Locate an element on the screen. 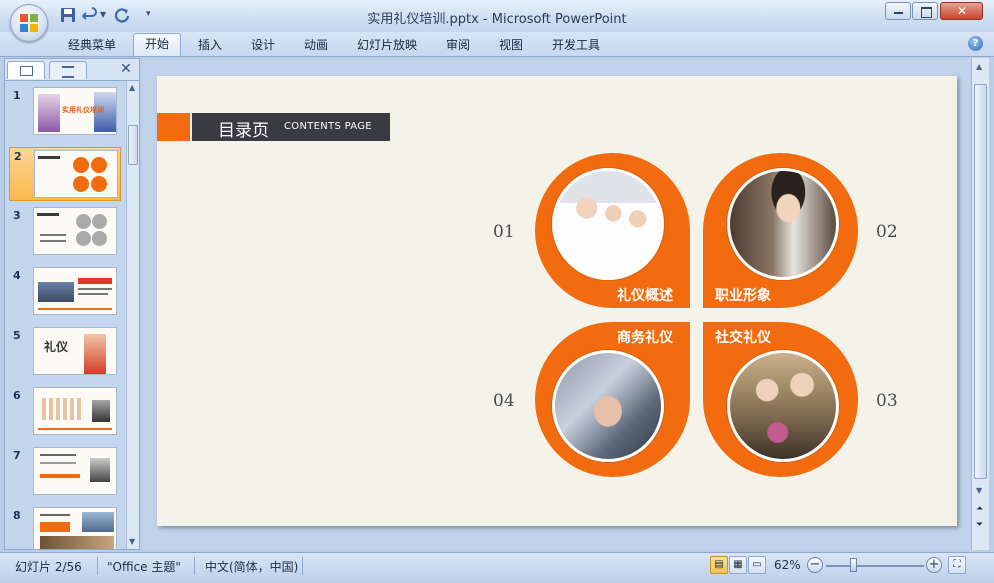  undo-icon is located at coordinates (90, 15).